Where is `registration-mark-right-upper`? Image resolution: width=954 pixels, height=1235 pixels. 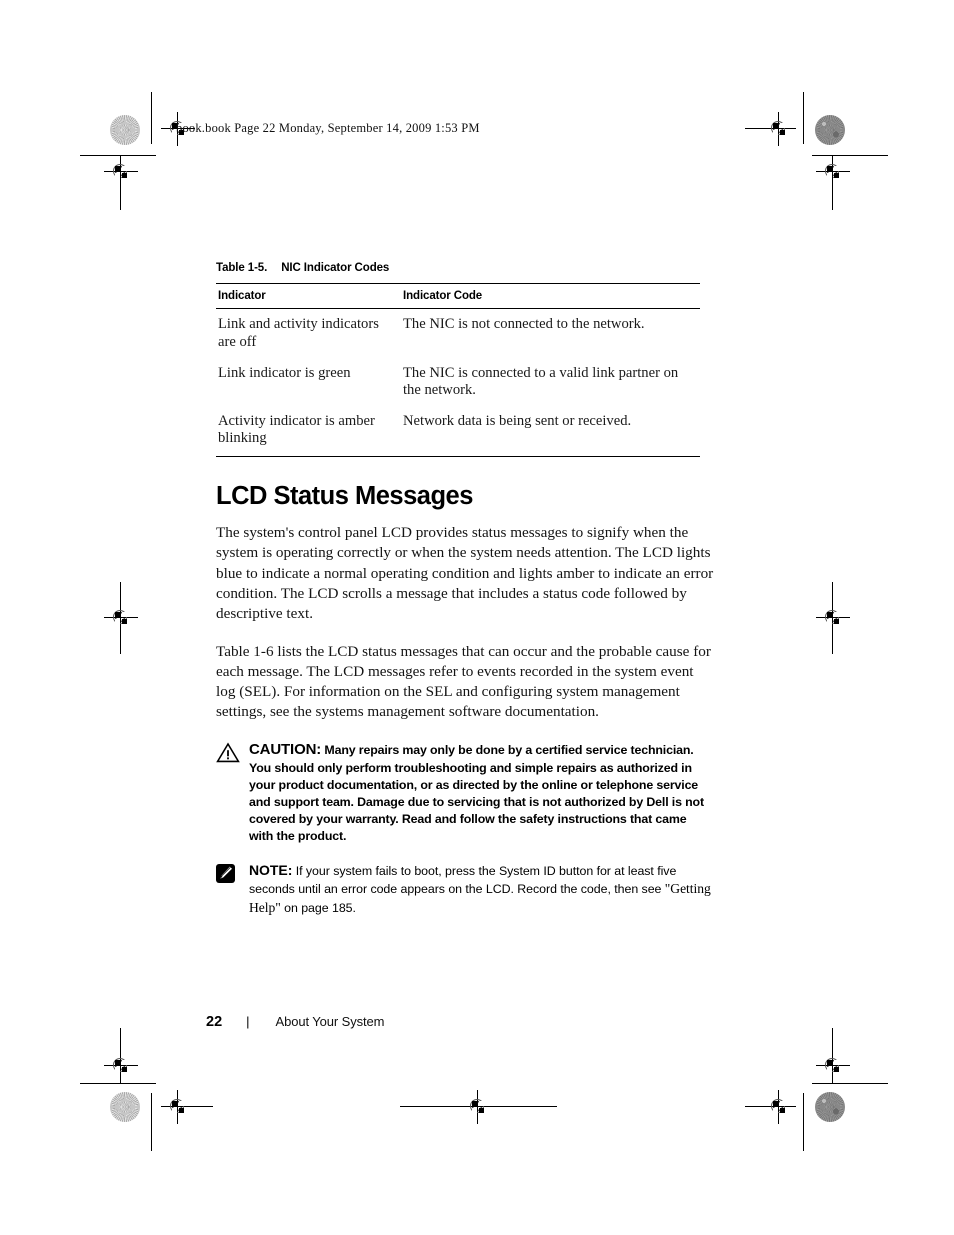 registration-mark-right-upper is located at coordinates (833, 172).